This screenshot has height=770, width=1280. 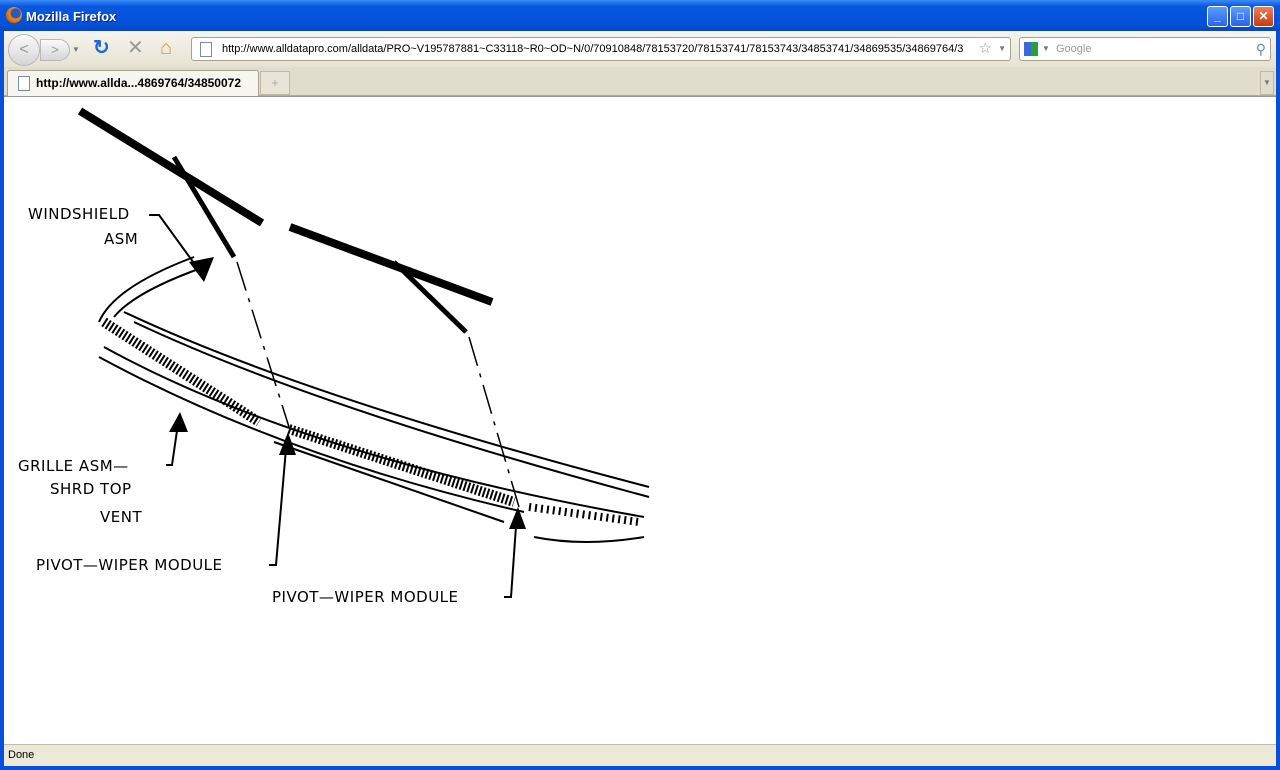 What do you see at coordinates (204, 207) in the screenshot?
I see `left-wiper-arm` at bounding box center [204, 207].